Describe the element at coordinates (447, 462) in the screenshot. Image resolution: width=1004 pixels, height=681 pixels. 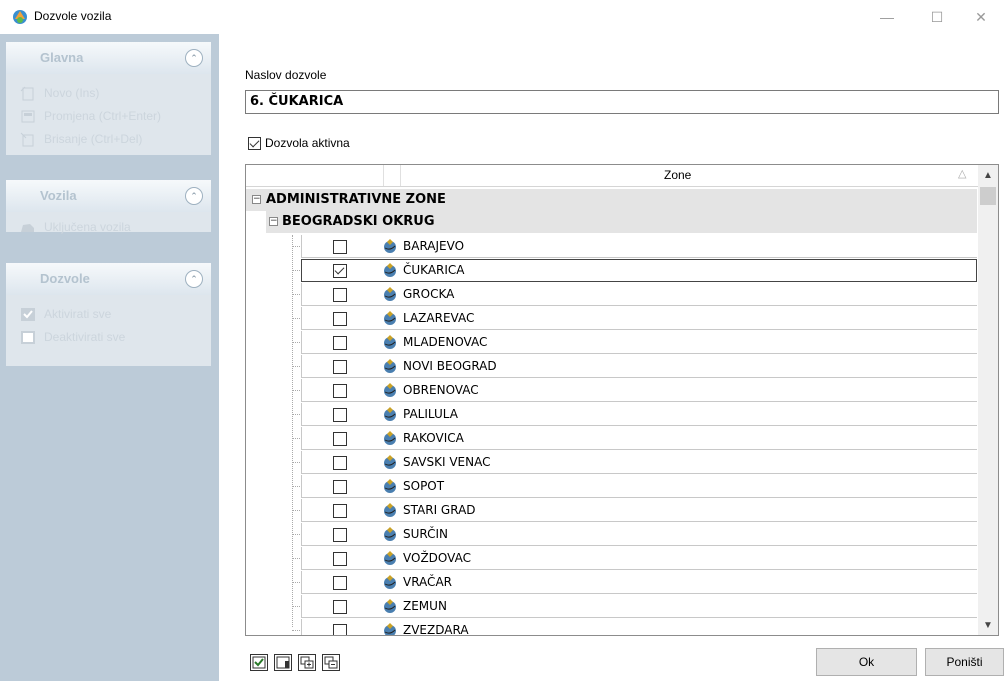
I see `zone-name: SAVSKI VENAC` at that location.